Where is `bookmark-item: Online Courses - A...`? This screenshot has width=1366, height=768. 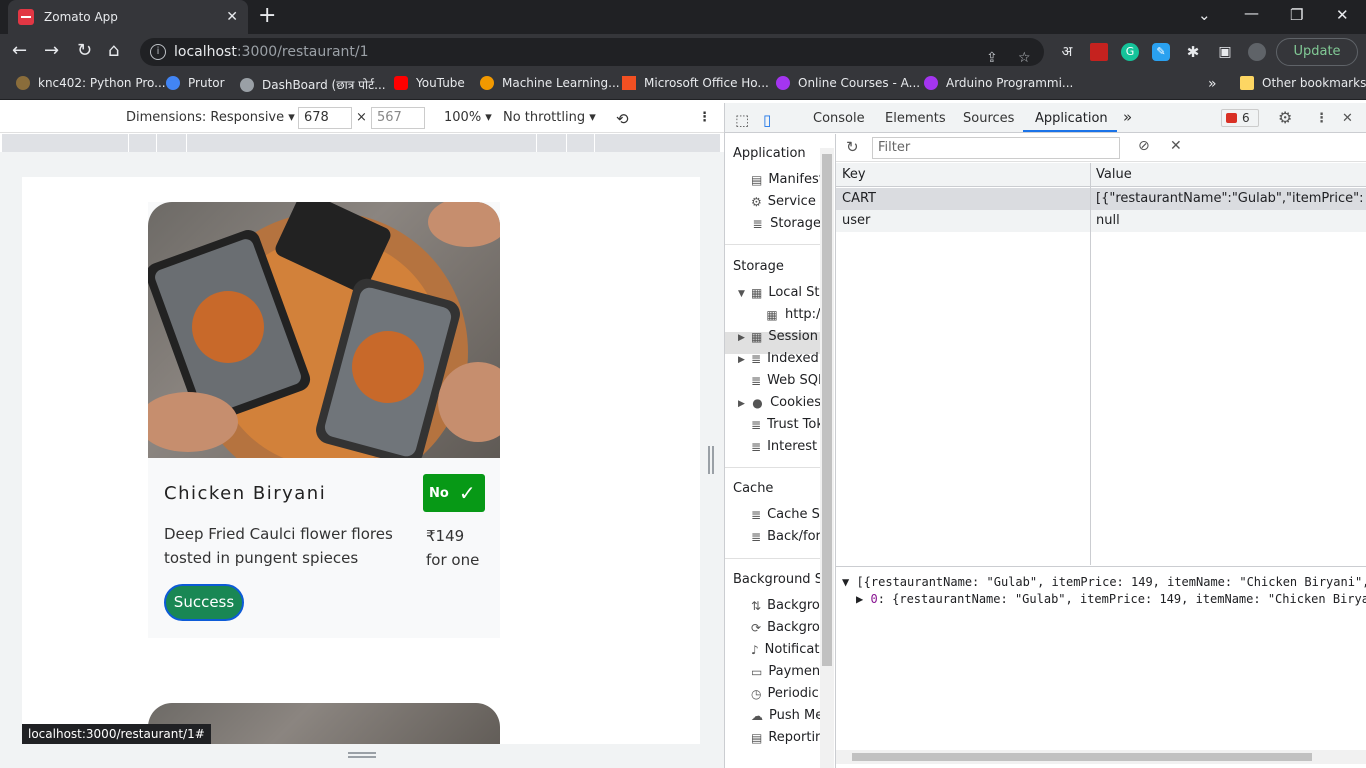
bookmark-item: Online Courses - A... is located at coordinates (848, 83).